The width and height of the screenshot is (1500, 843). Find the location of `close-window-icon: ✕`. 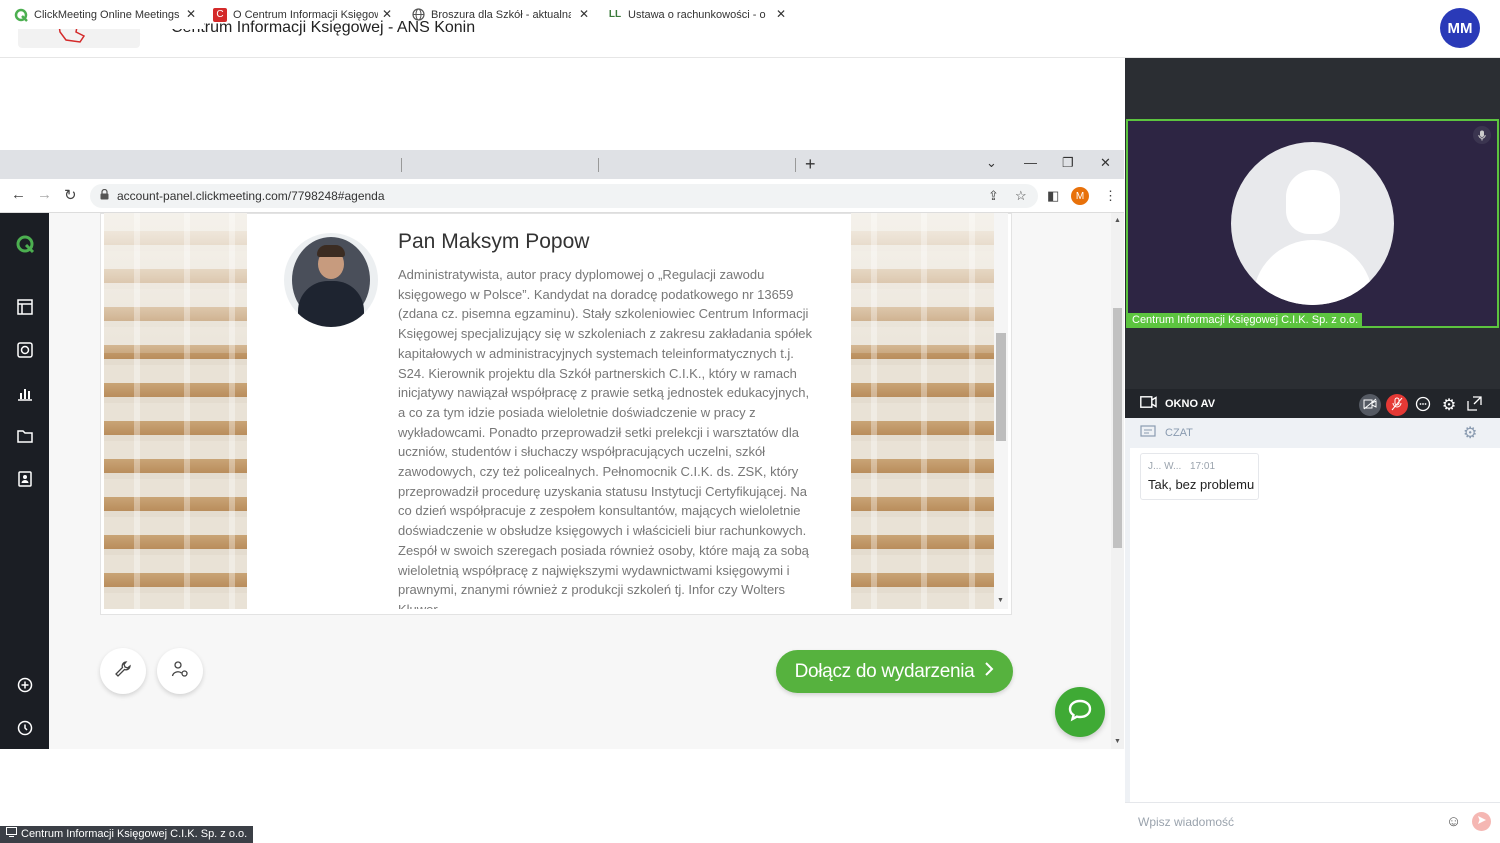

close-window-icon: ✕ is located at coordinates (1105, 164).